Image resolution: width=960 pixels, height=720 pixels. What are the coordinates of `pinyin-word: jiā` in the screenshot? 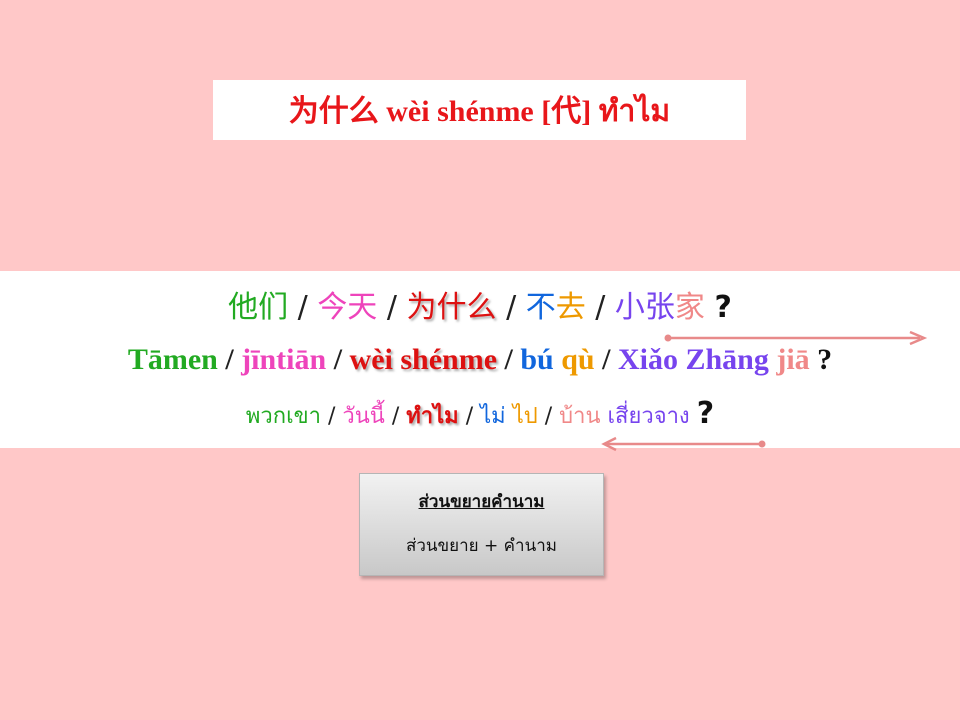 It's located at (793, 359).